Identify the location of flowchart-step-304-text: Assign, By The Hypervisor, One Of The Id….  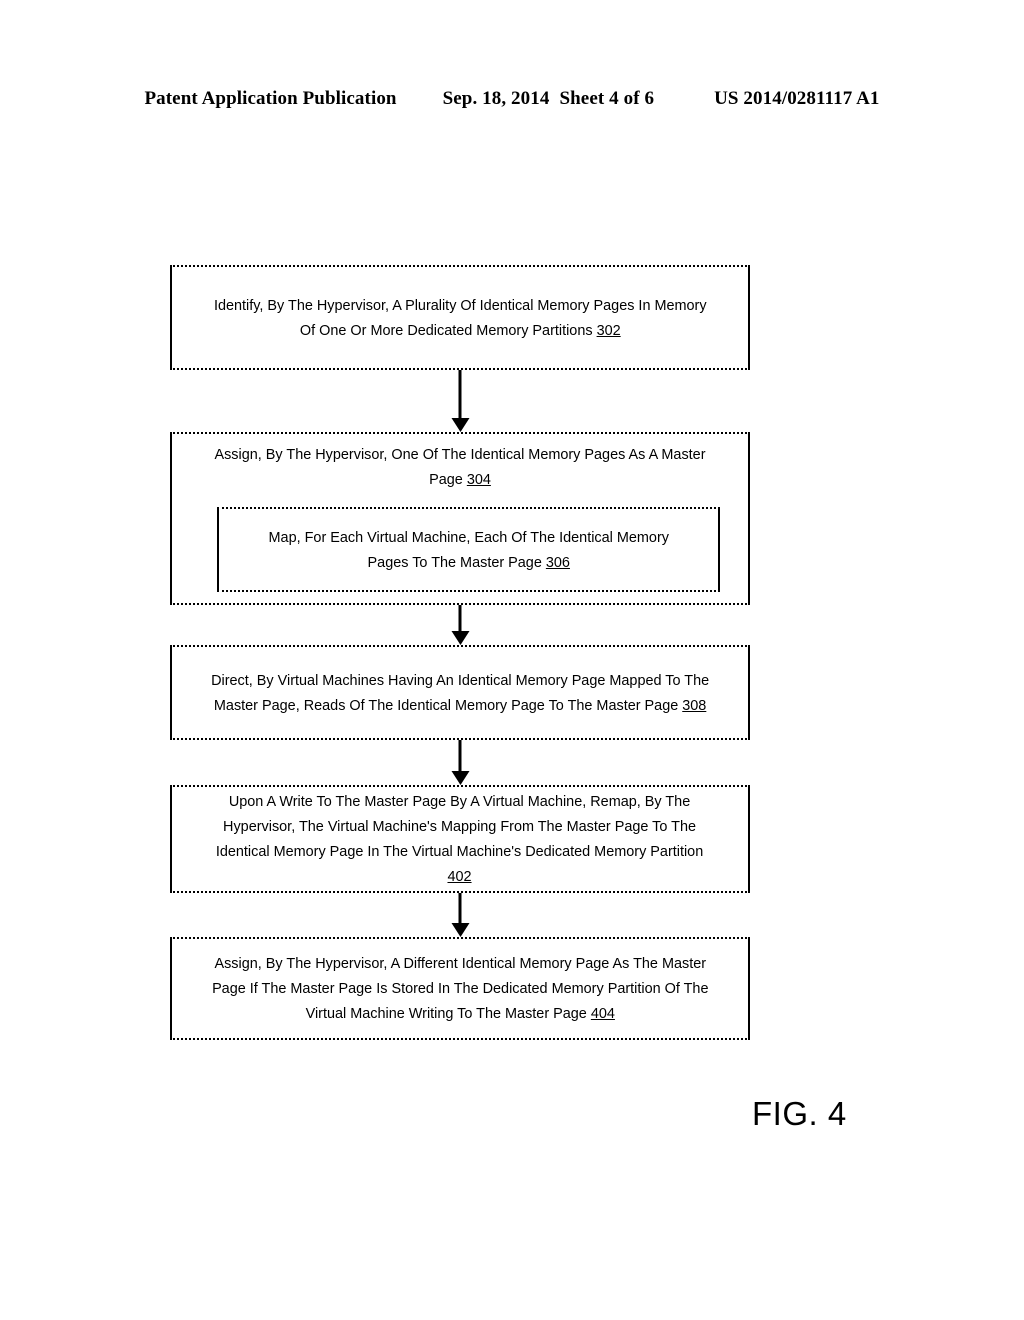
(459, 467).